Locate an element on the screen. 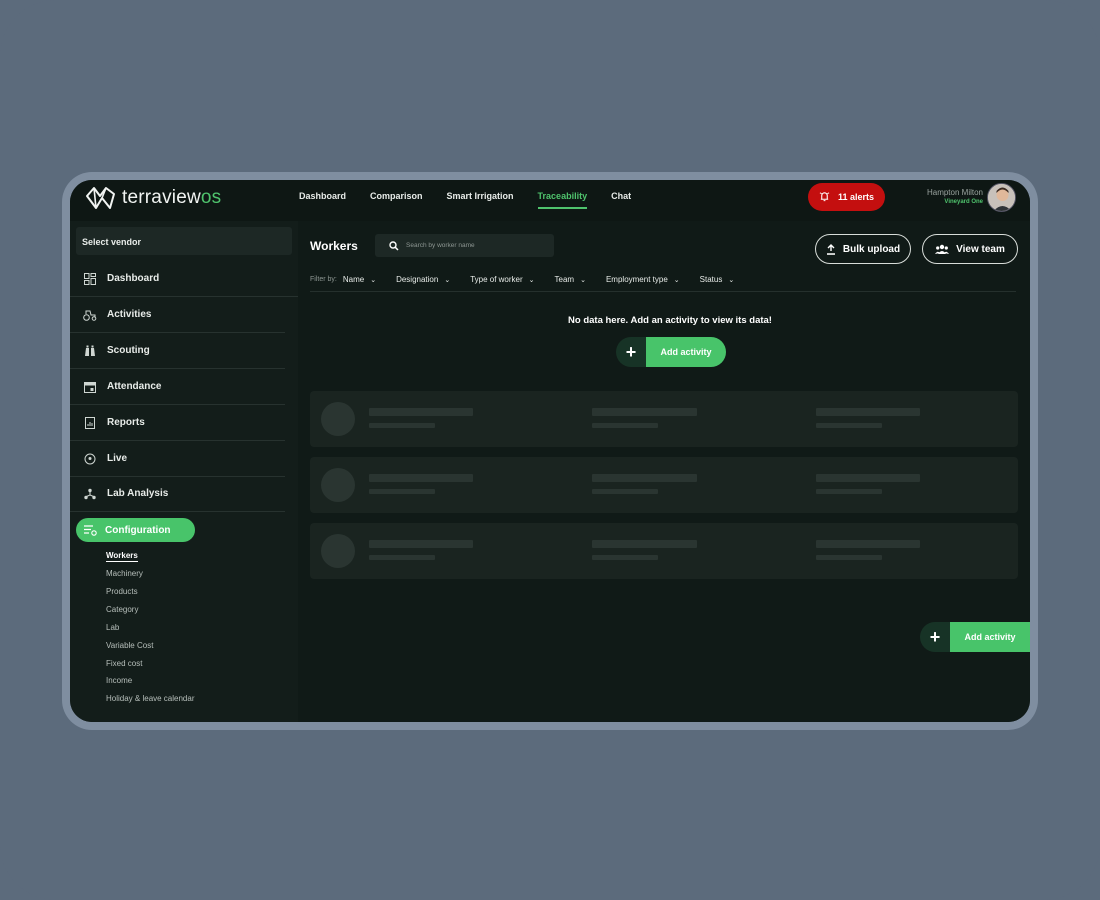  logo-suffix: os is located at coordinates (211, 197).